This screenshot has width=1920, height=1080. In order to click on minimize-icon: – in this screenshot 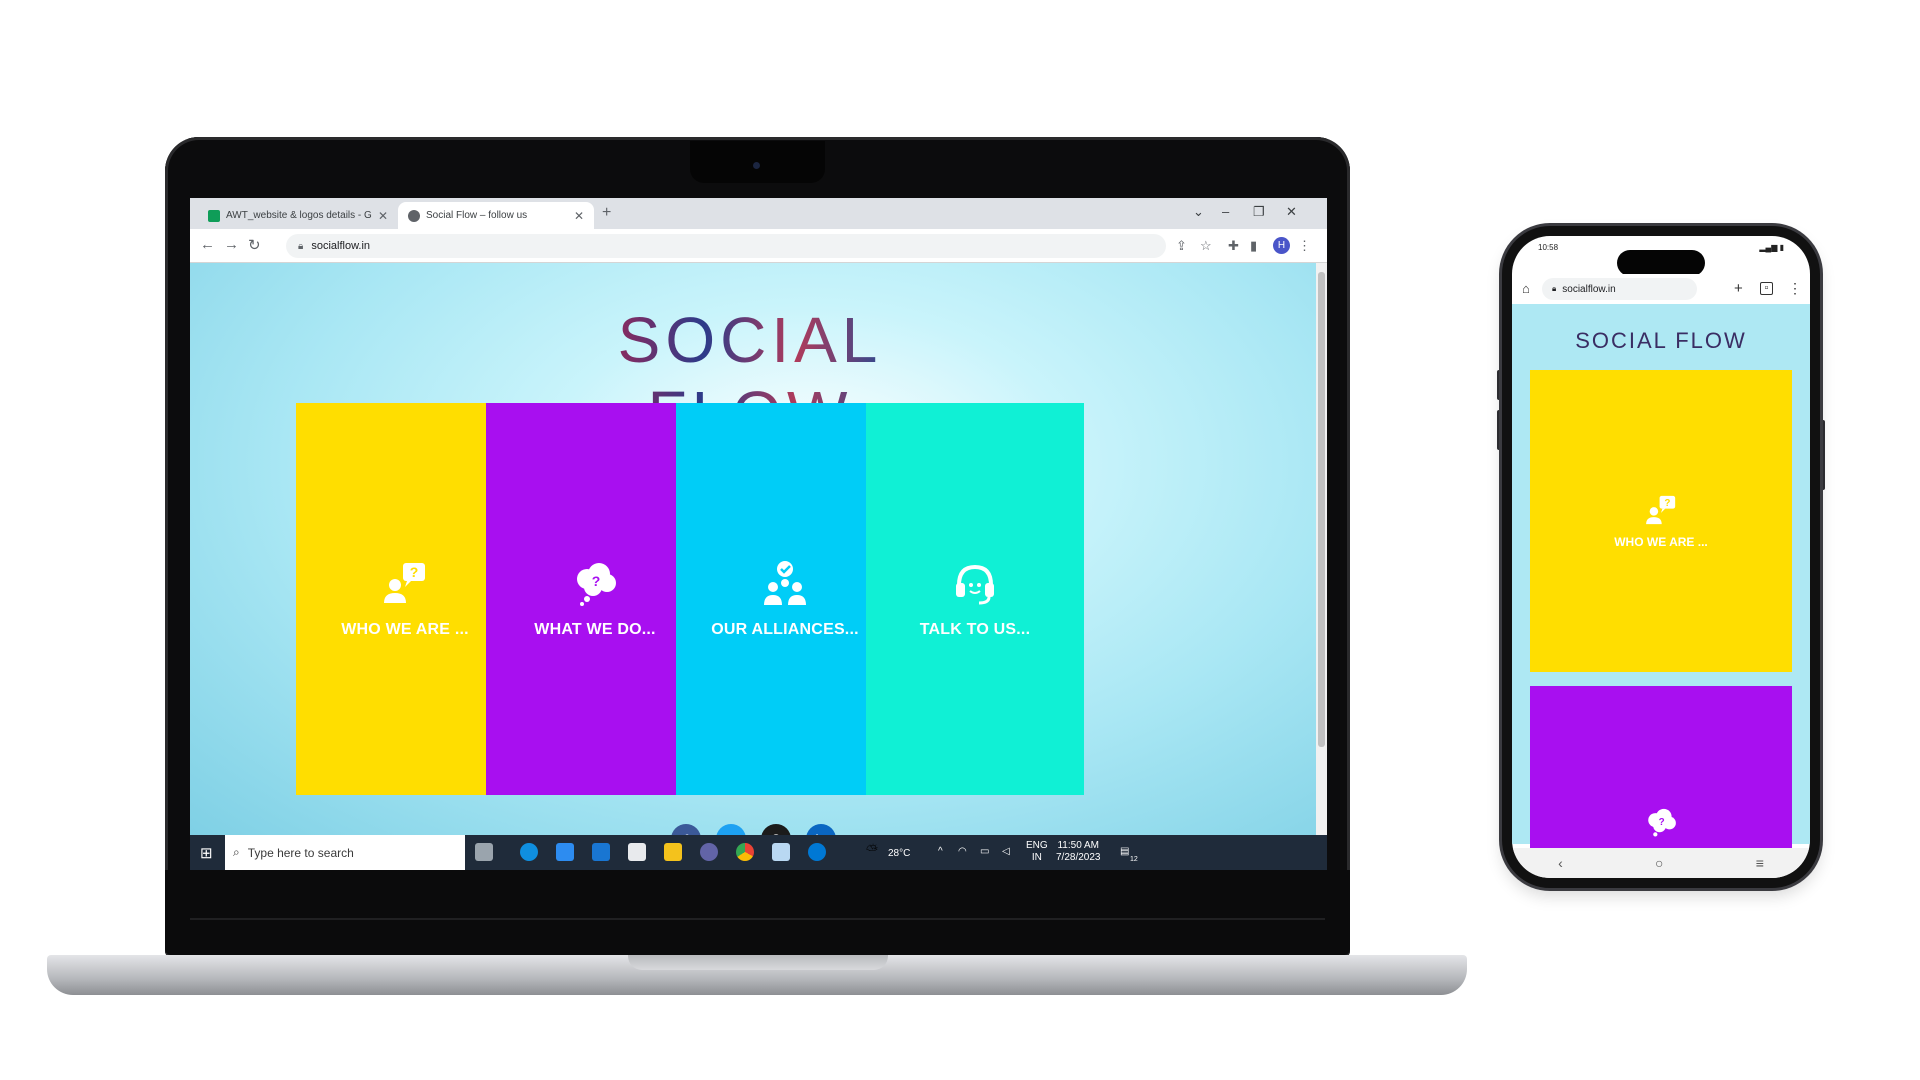, I will do `click(1225, 211)`.